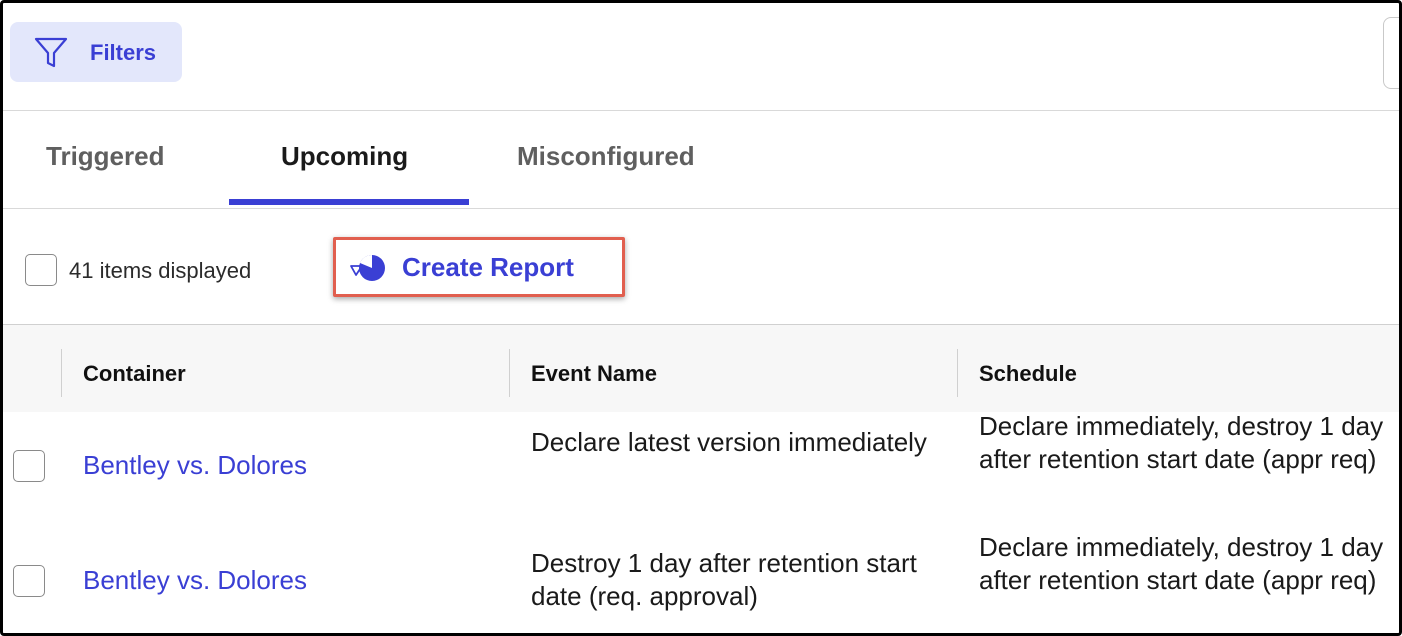  Describe the element at coordinates (606, 156) in the screenshot. I see `tab-misconfigured: Misconfigured` at that location.